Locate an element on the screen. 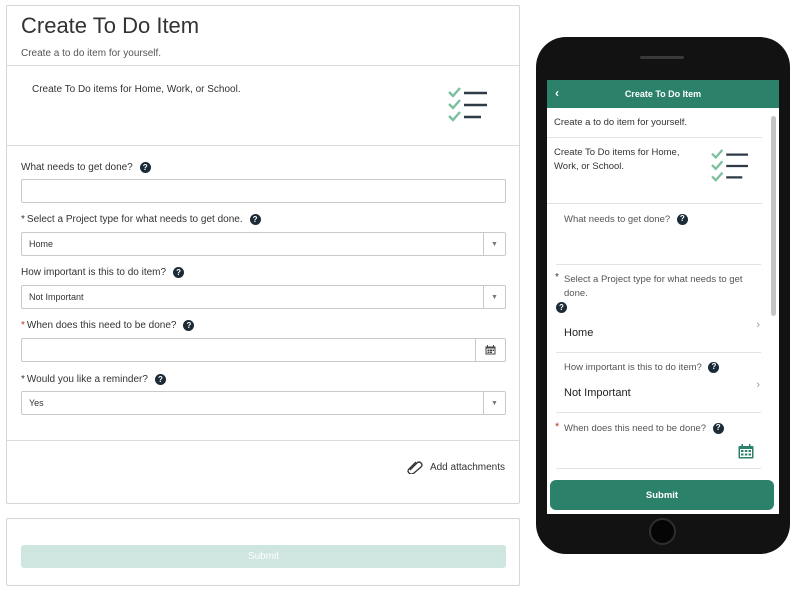  mobile-header: ‹ Create To Do Item is located at coordinates (663, 94).